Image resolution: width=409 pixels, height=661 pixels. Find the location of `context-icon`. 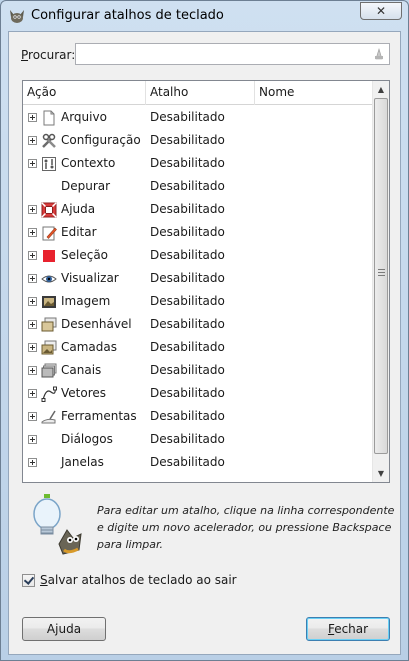

context-icon is located at coordinates (49, 164).